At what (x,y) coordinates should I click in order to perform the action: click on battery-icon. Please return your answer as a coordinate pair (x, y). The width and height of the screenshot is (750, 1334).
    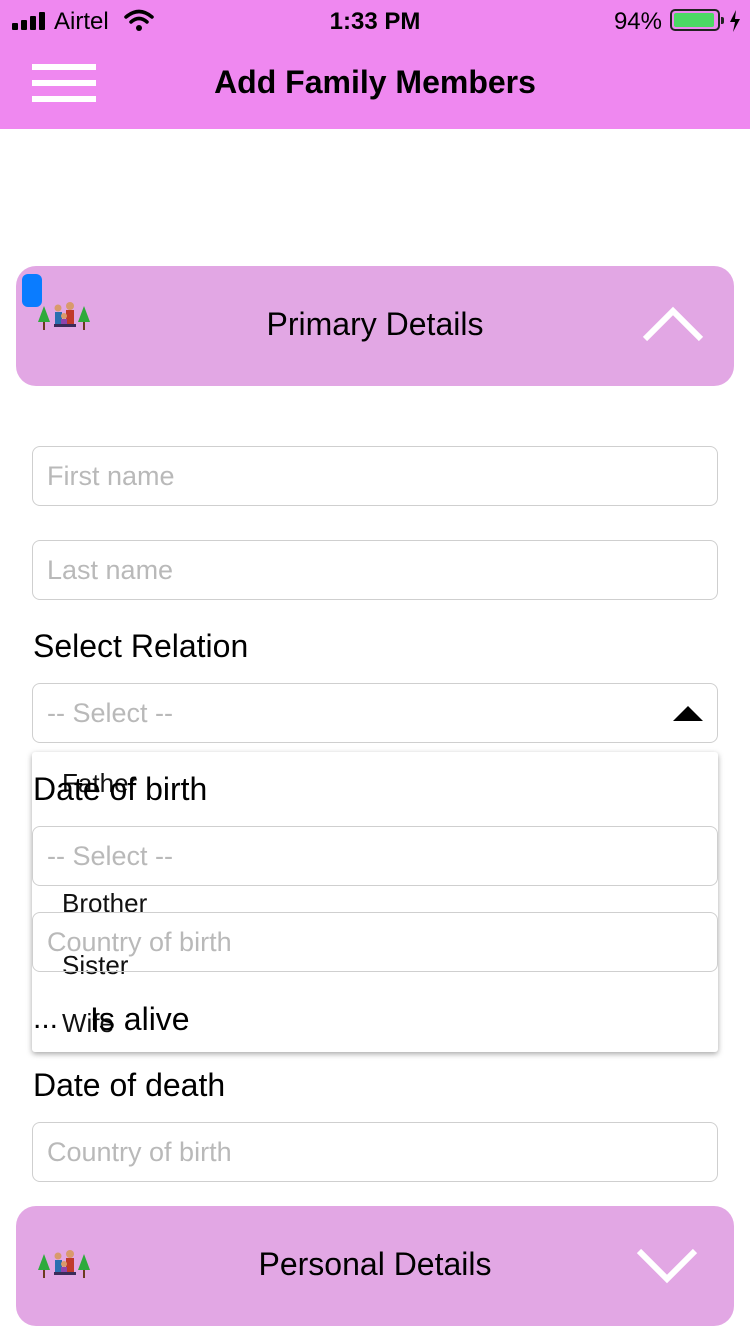
    Looking at the image, I should click on (697, 20).